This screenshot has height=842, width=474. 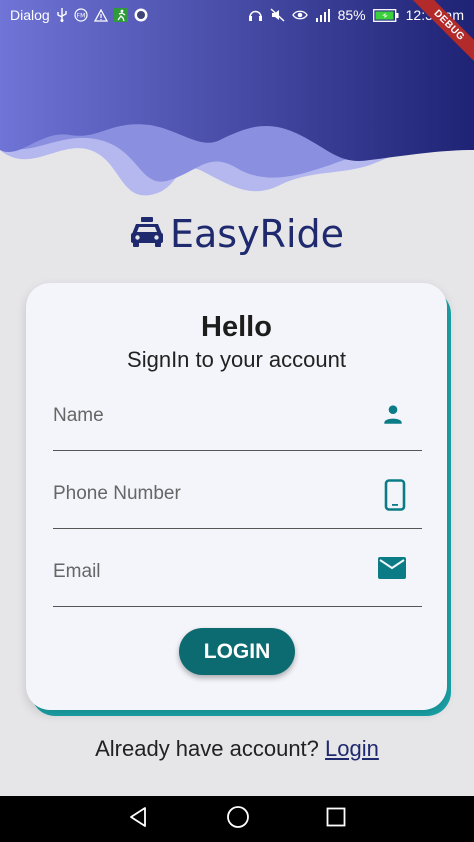 What do you see at coordinates (299, 15) in the screenshot?
I see `eye-icon` at bounding box center [299, 15].